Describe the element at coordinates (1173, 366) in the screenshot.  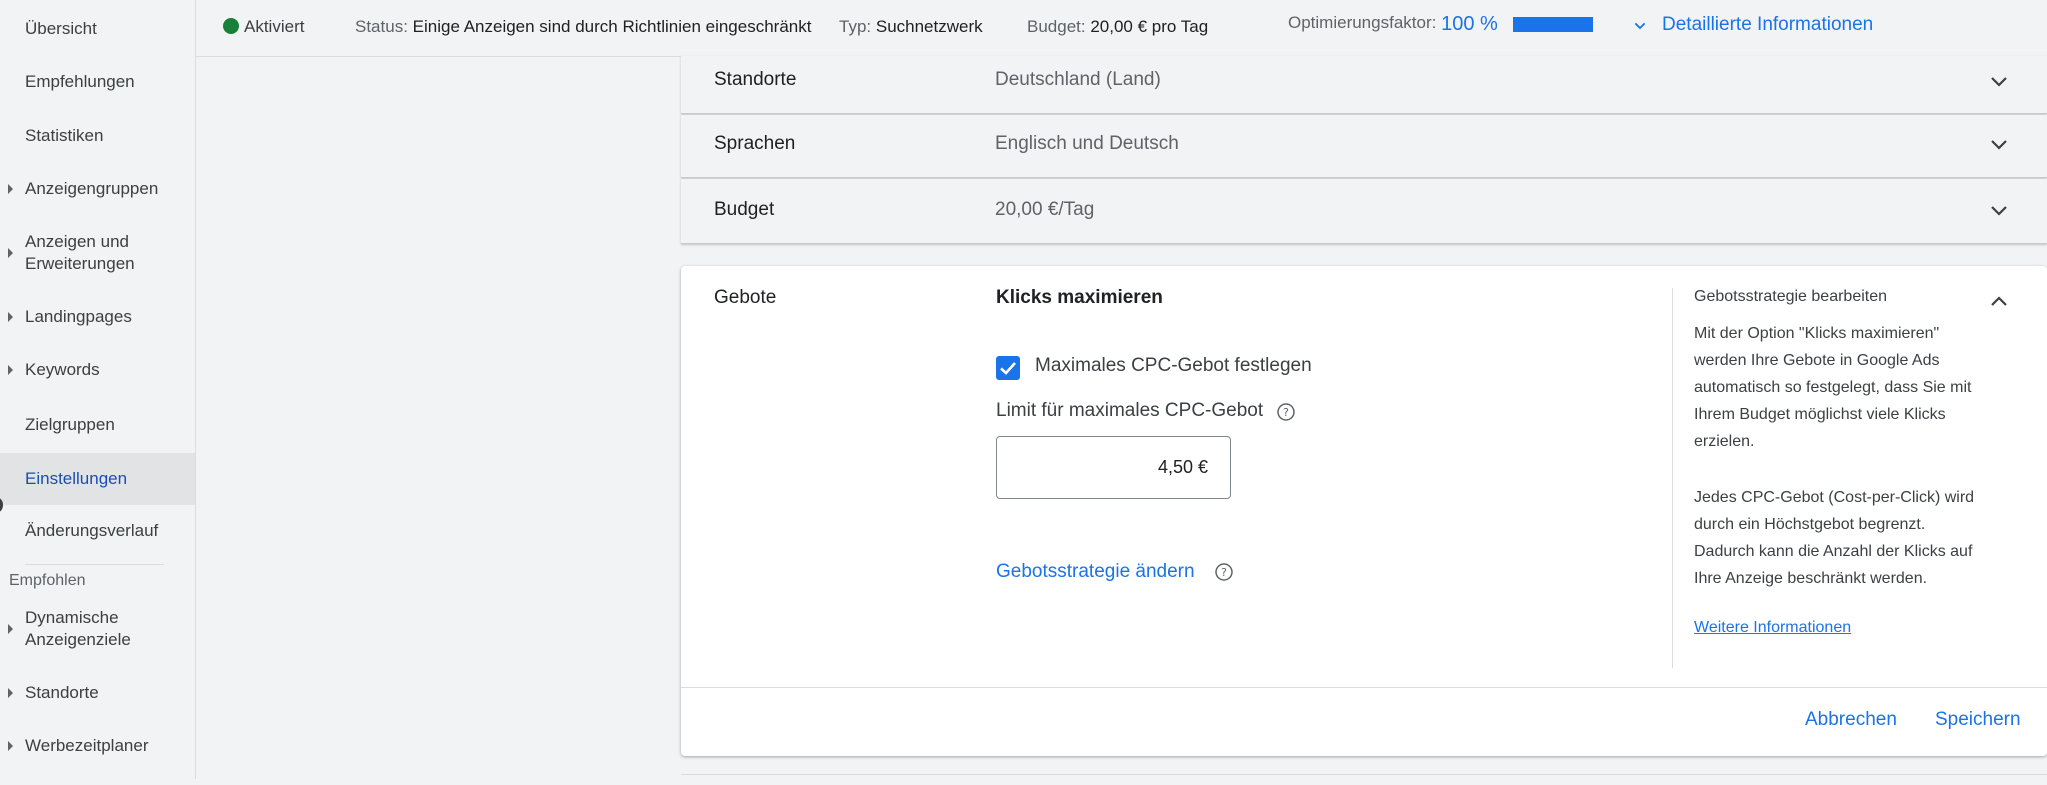
I see `max-cpc-checkbox-label: Maximales CPC-Gebot festlegen` at that location.